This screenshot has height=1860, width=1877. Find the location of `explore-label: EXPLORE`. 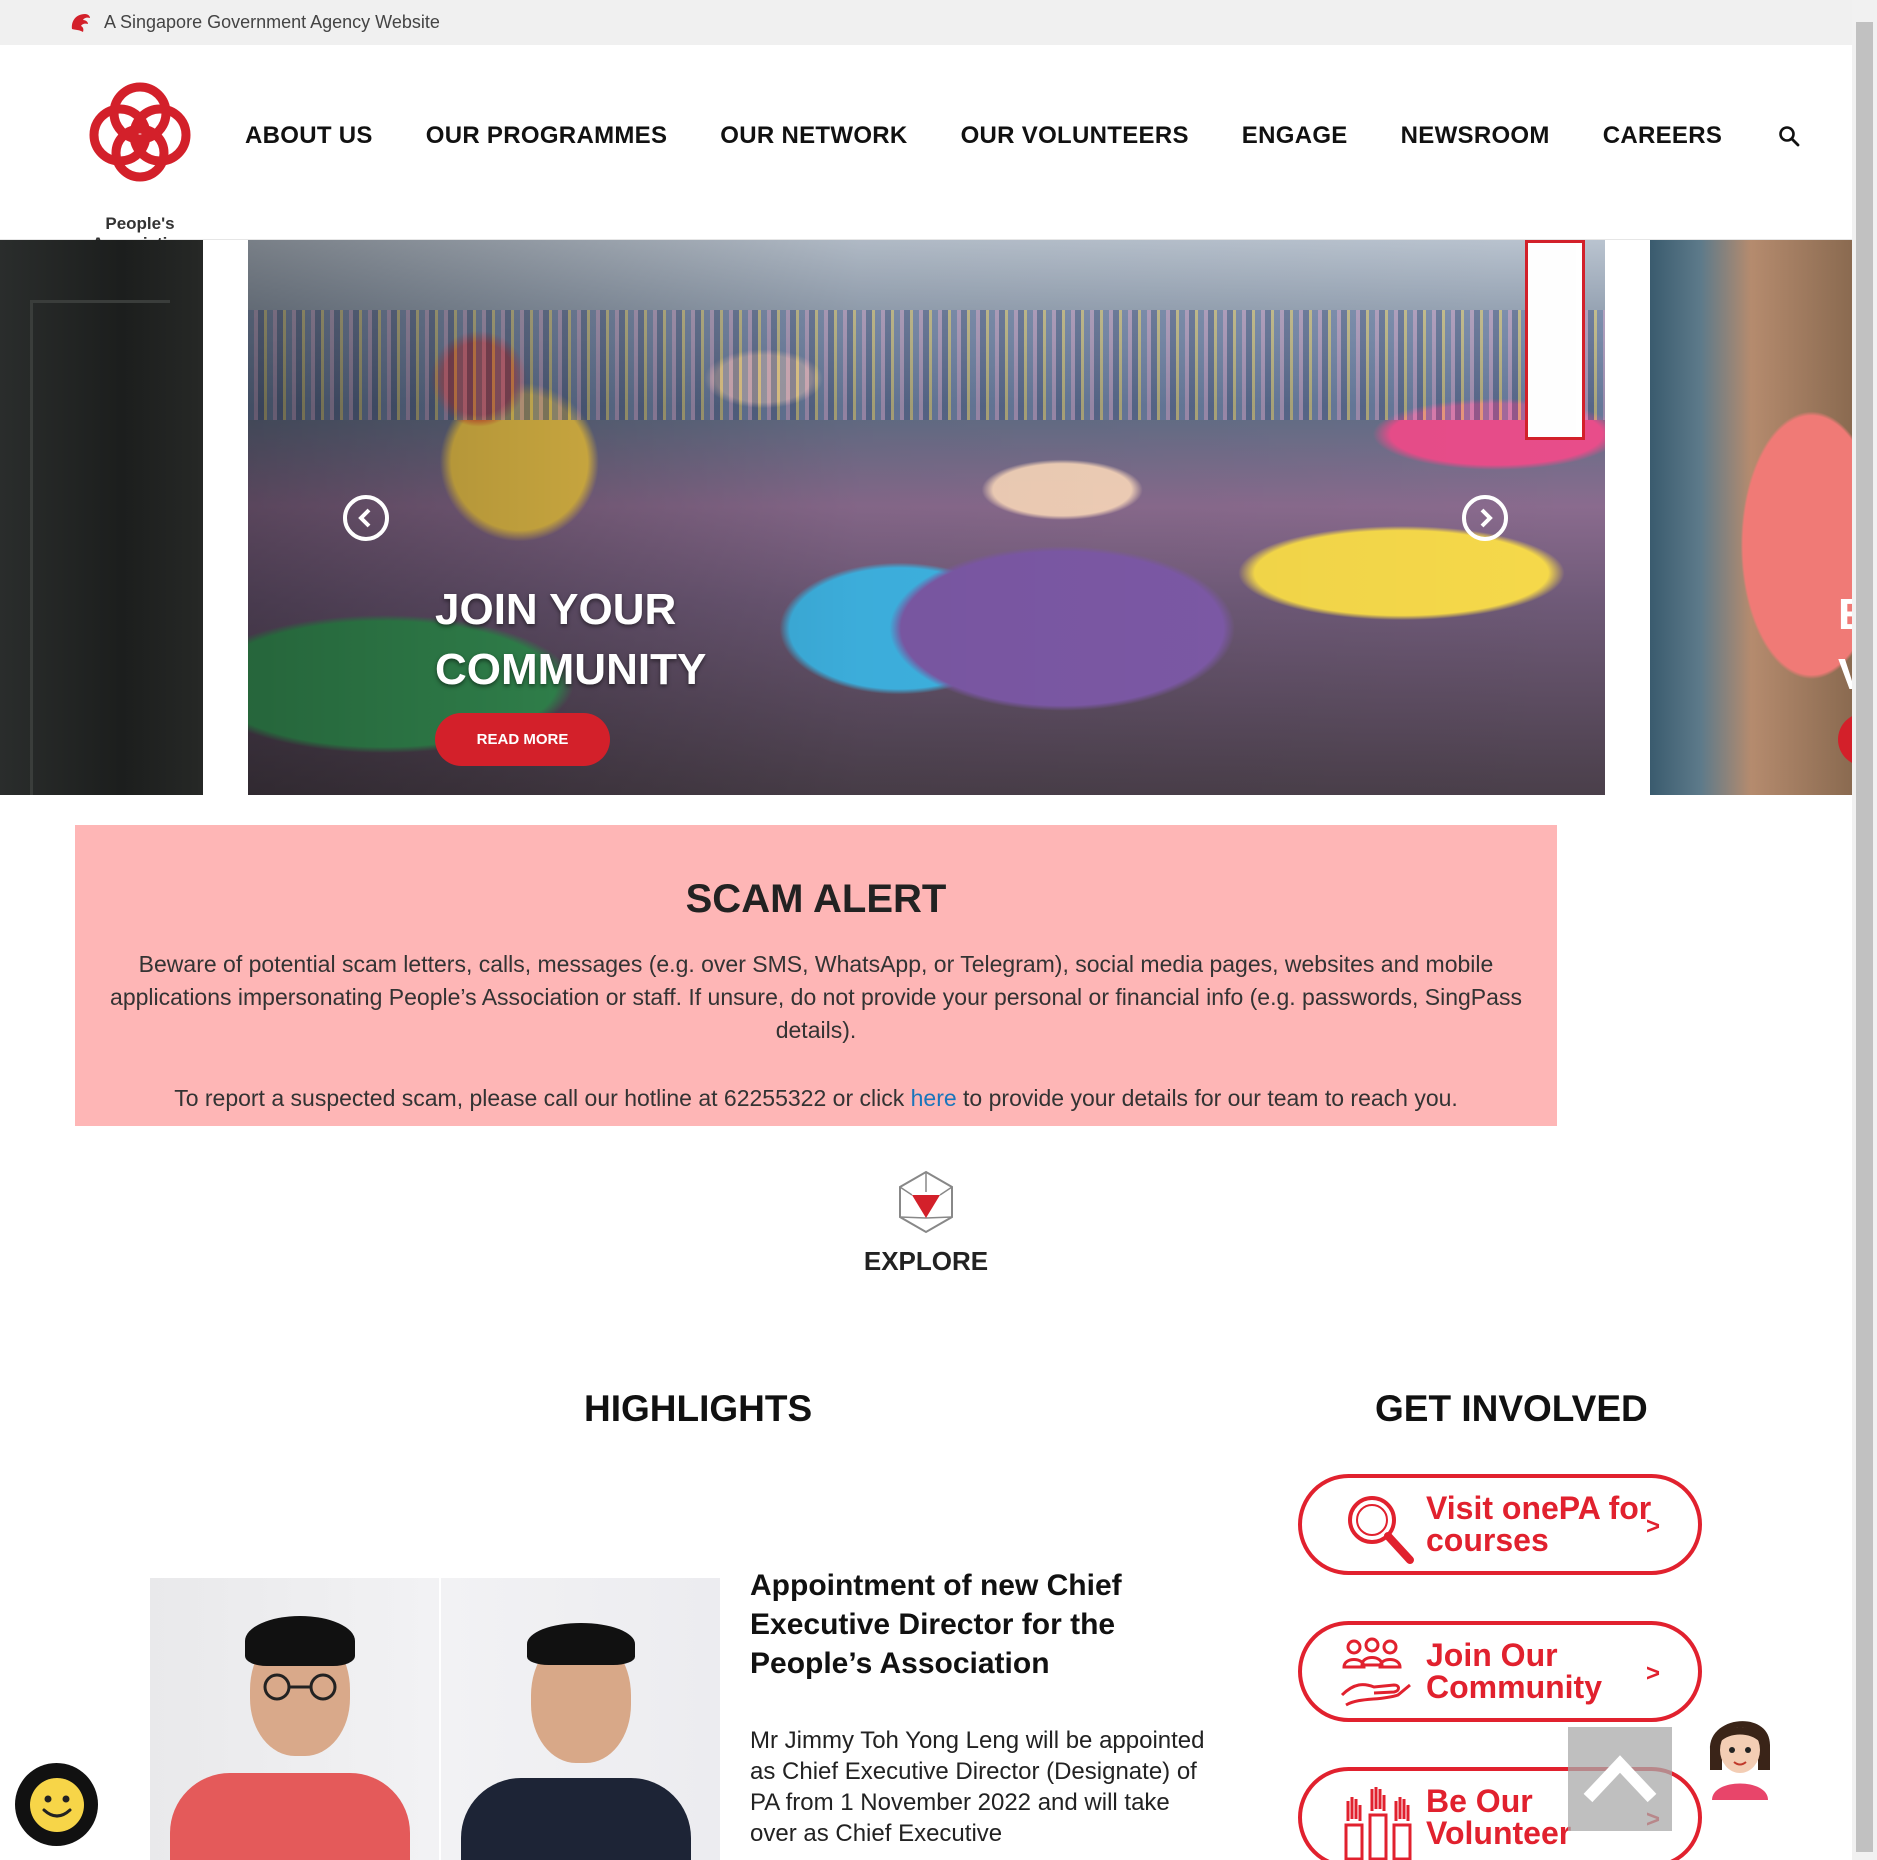

explore-label: EXPLORE is located at coordinates (926, 1261).